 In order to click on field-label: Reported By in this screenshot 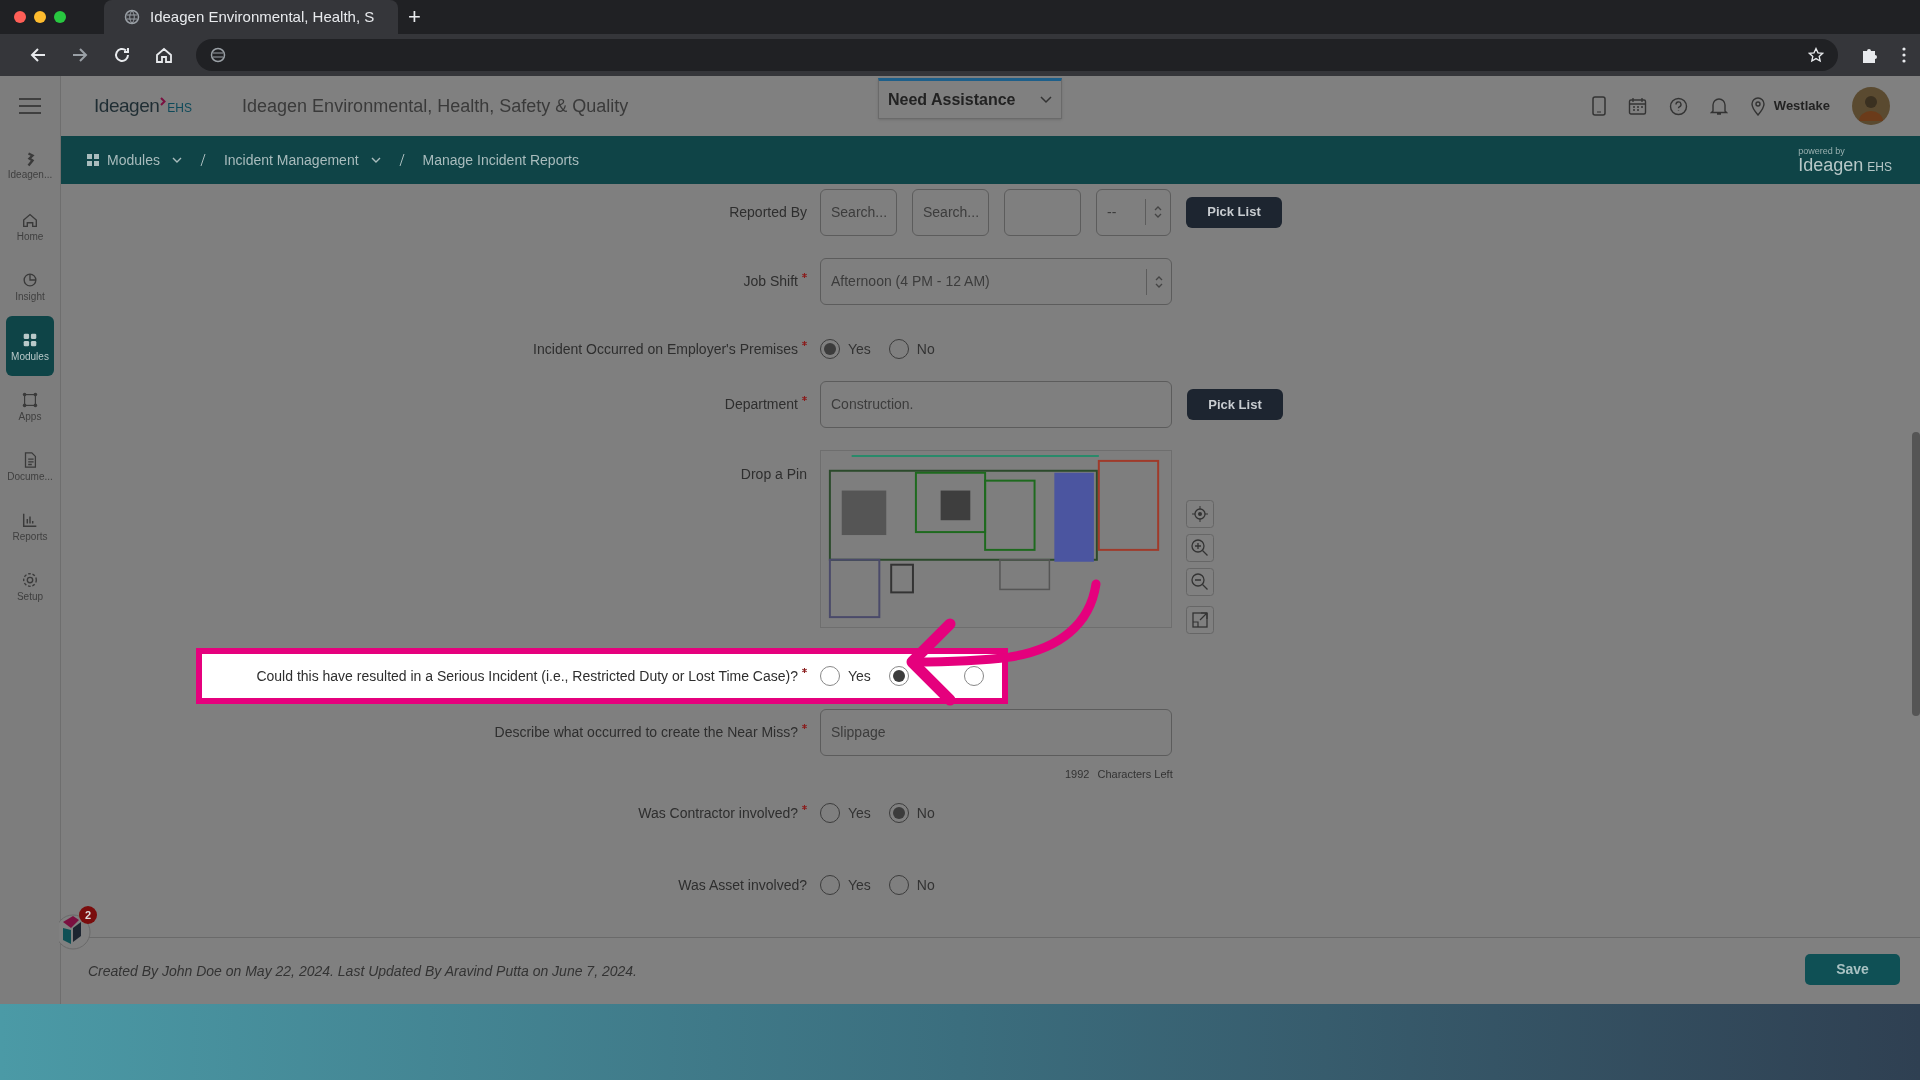, I will do `click(768, 212)`.